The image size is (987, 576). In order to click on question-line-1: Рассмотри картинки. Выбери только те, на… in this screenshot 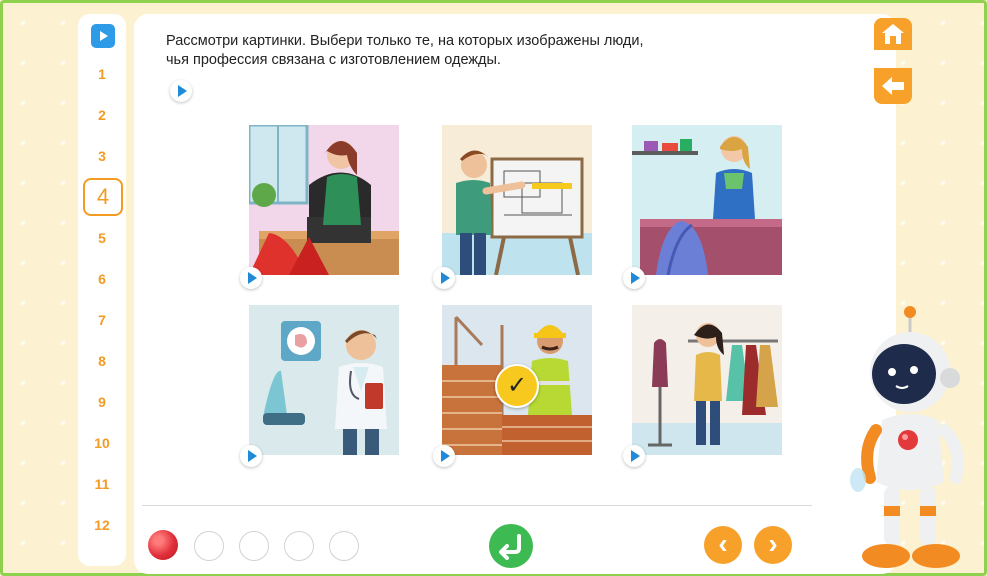, I will do `click(405, 41)`.